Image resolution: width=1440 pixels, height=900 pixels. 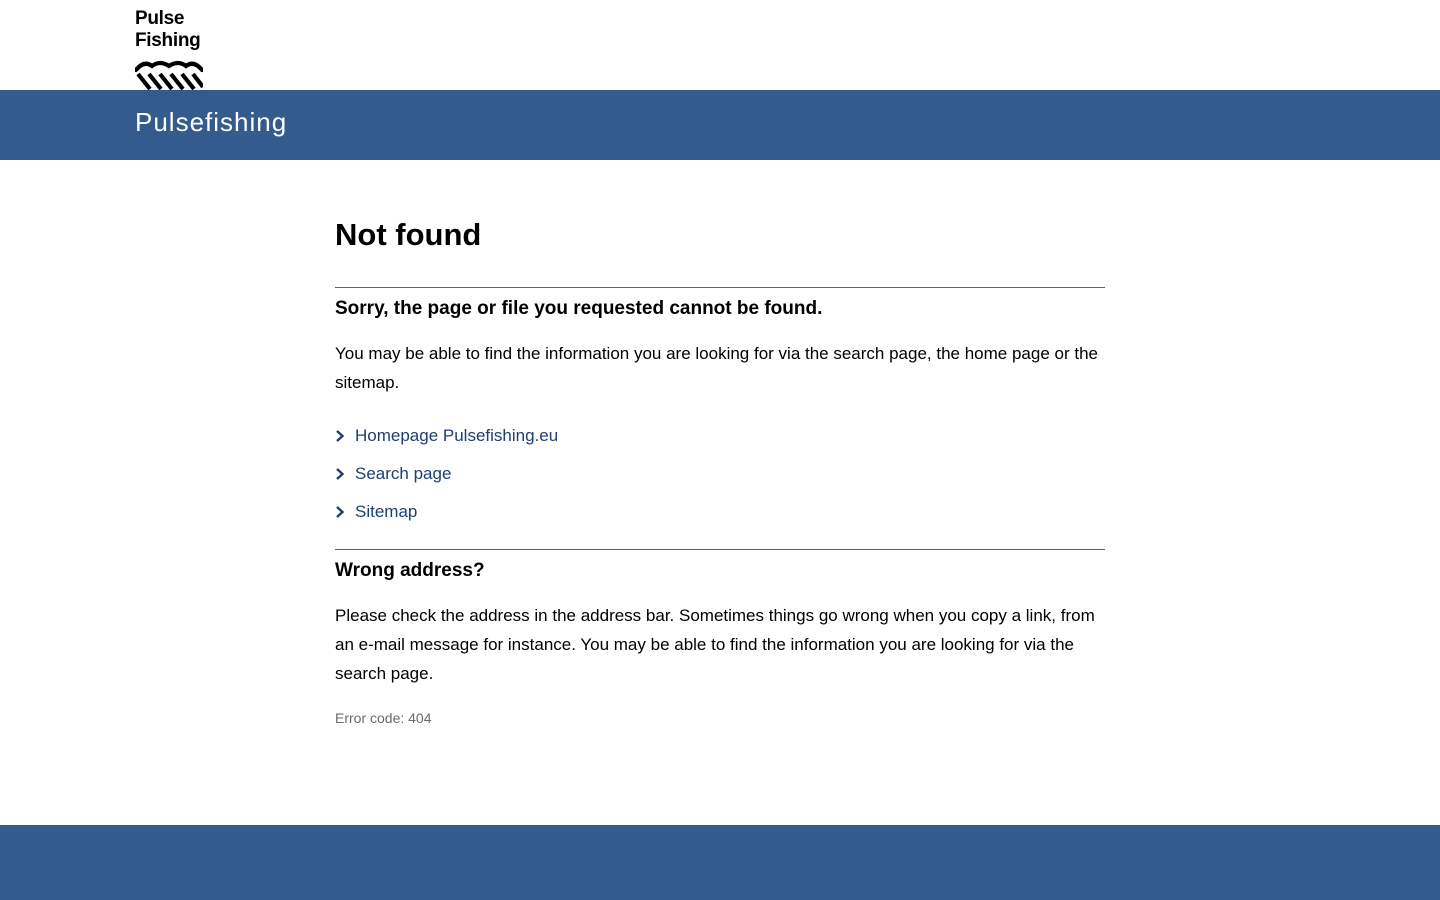 I want to click on page-title: Not found, so click(x=408, y=234).